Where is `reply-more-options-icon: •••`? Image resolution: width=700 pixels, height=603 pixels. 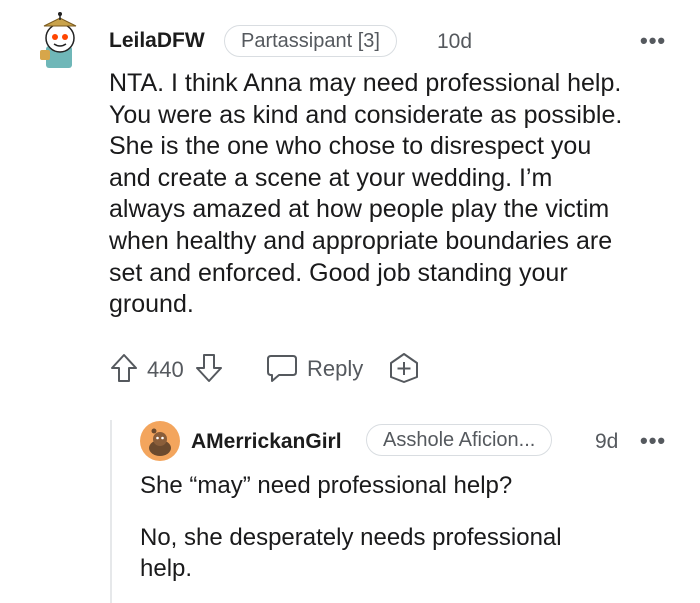
reply-more-options-icon: ••• is located at coordinates (653, 441).